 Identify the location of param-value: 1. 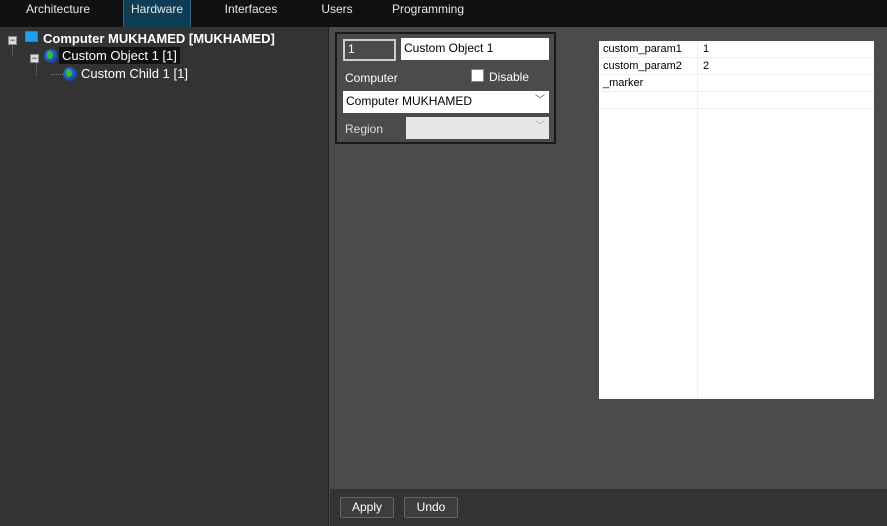
(706, 49).